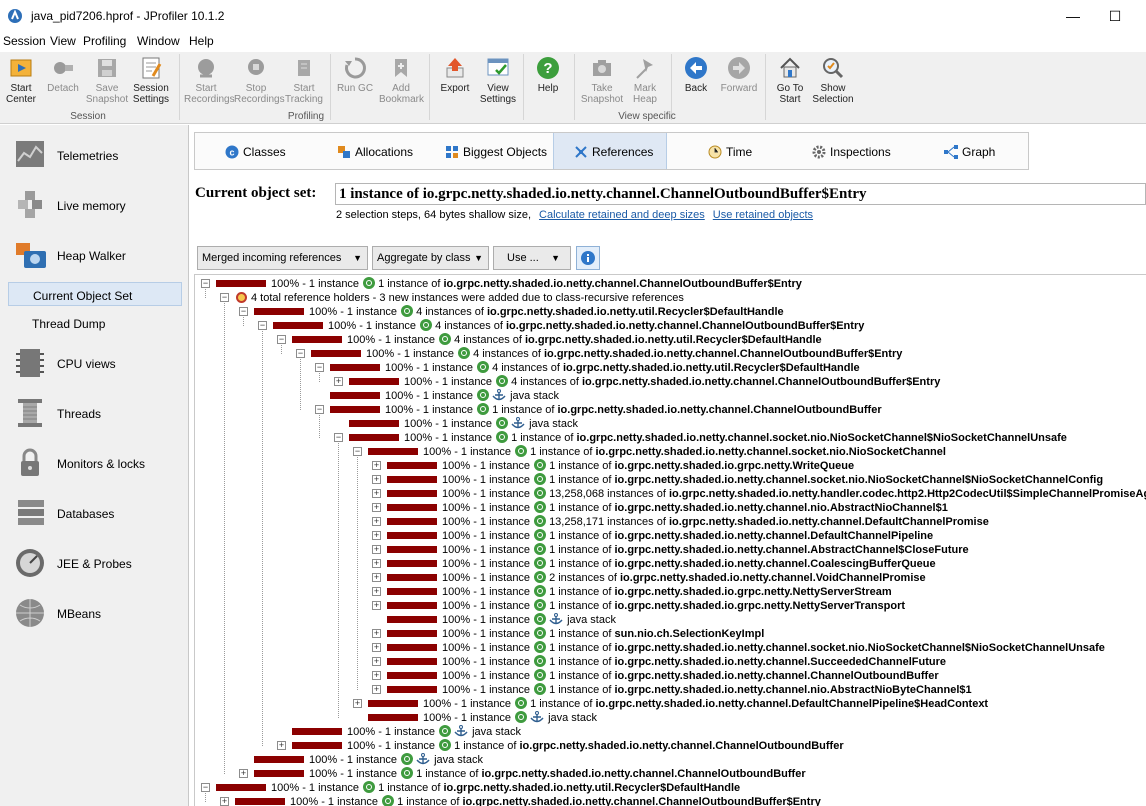  I want to click on jprofiler-app-icon, so click(15, 16).